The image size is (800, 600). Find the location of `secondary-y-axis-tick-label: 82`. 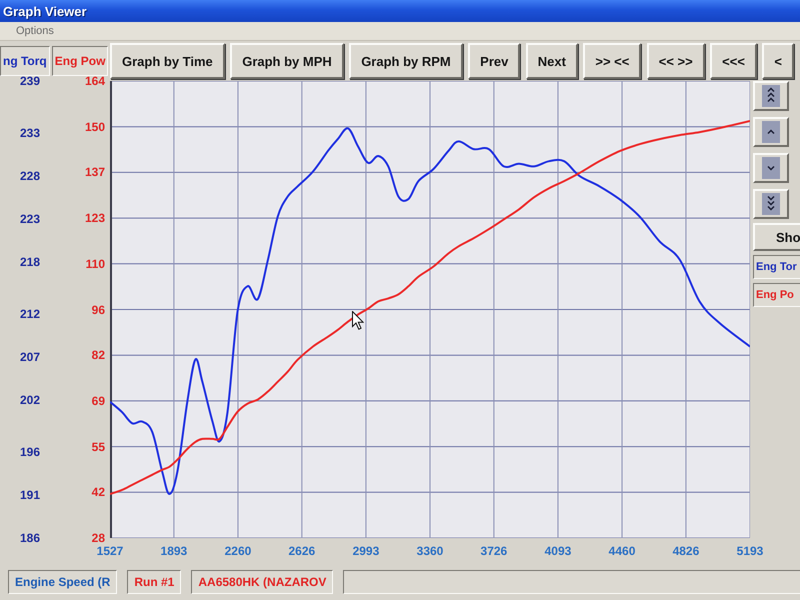

secondary-y-axis-tick-label: 82 is located at coordinates (98, 355).